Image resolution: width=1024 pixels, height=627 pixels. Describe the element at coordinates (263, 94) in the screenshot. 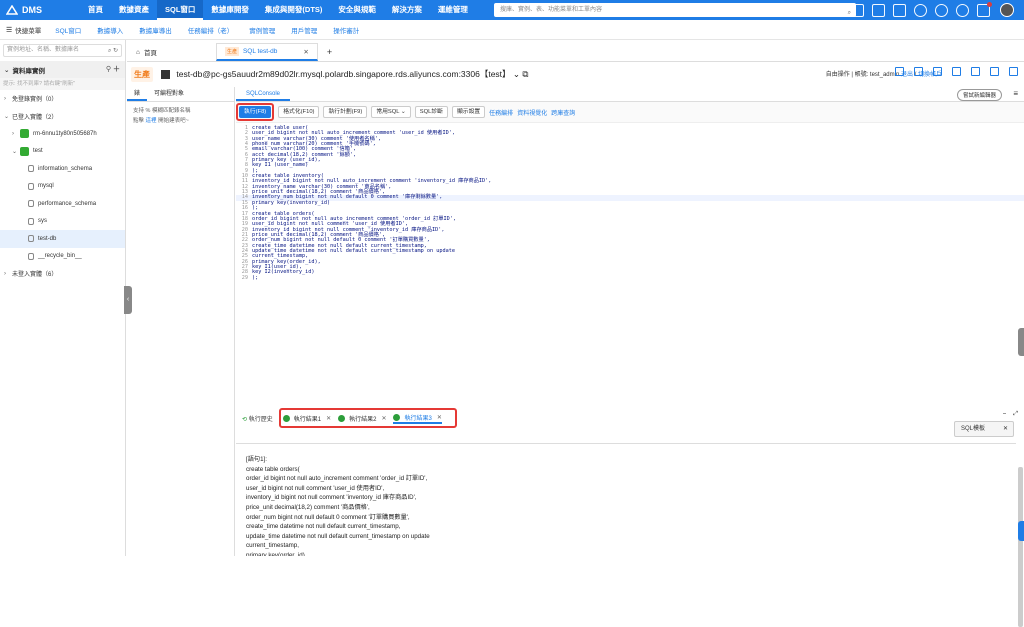

I see `tab-sqlconsole: SQLConsole` at that location.